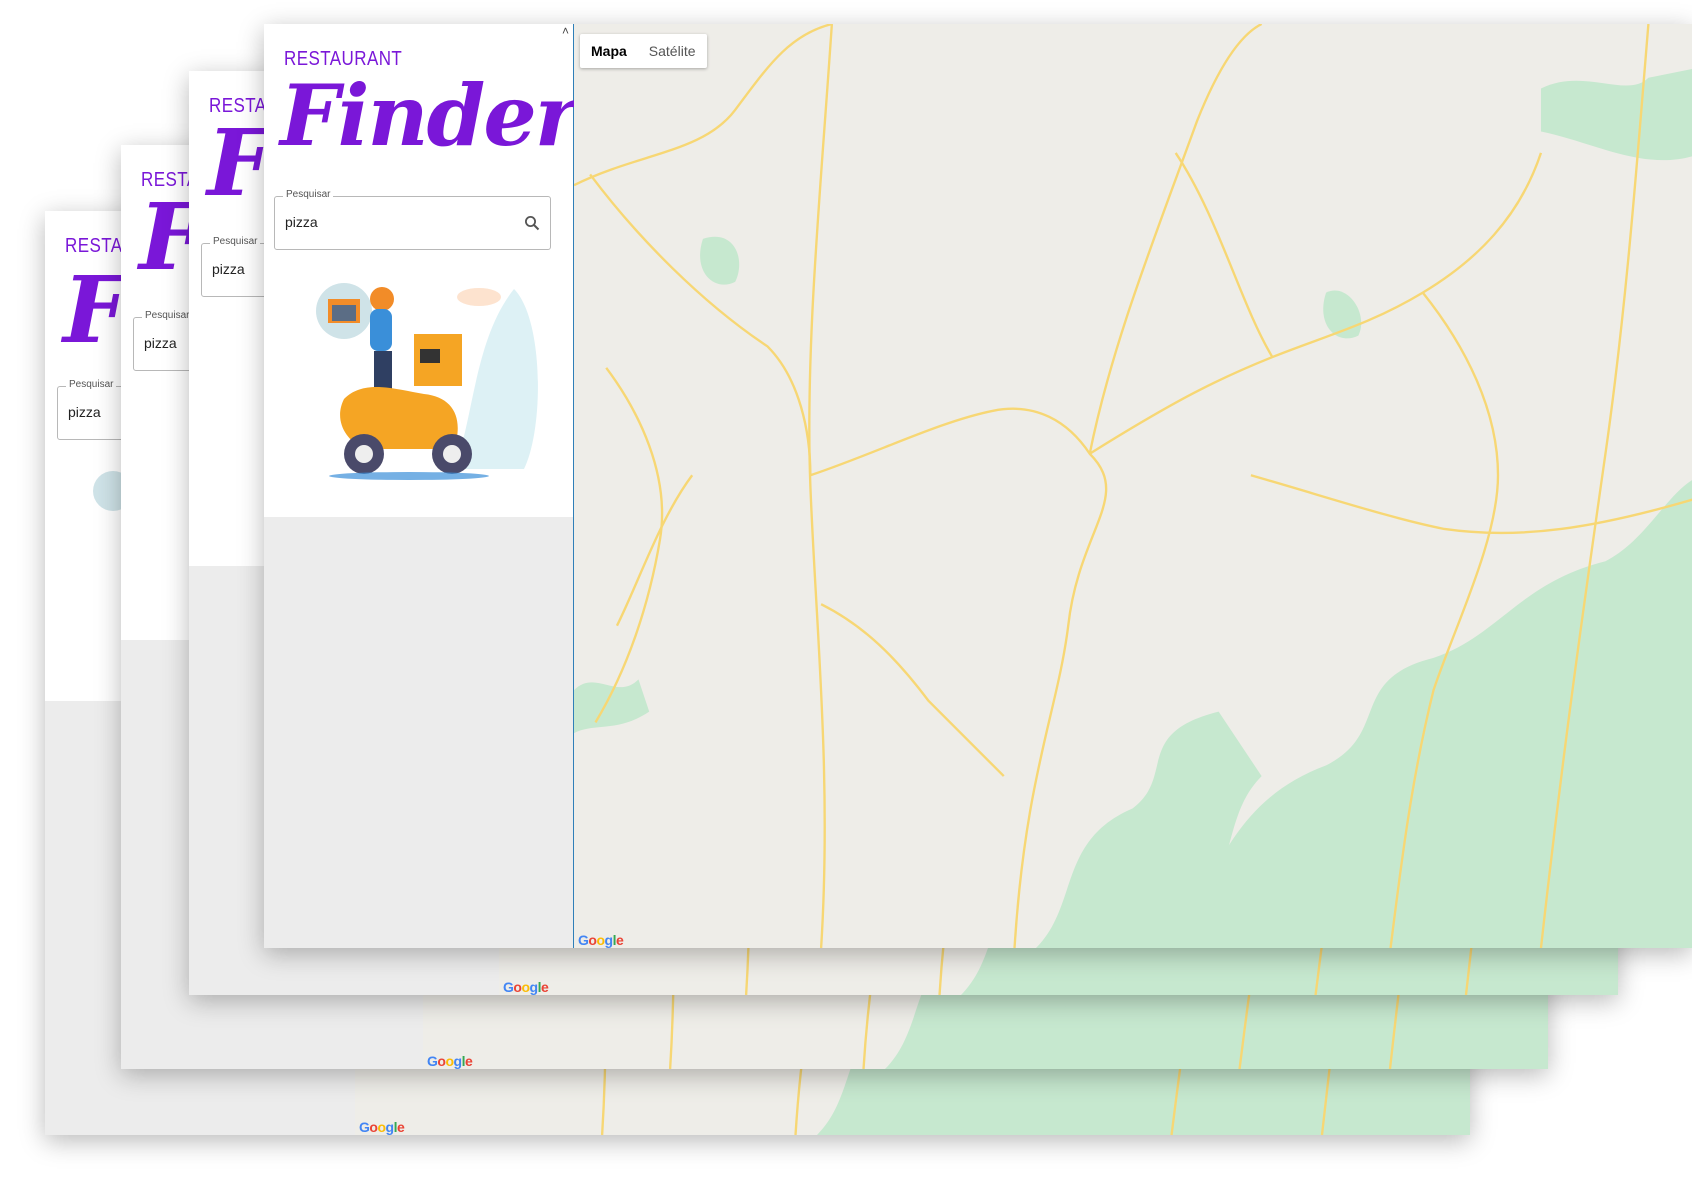  I want to click on sidebar-panel: RESTAURANT Finder ˄ Pesquisar pizza, so click(421, 486).